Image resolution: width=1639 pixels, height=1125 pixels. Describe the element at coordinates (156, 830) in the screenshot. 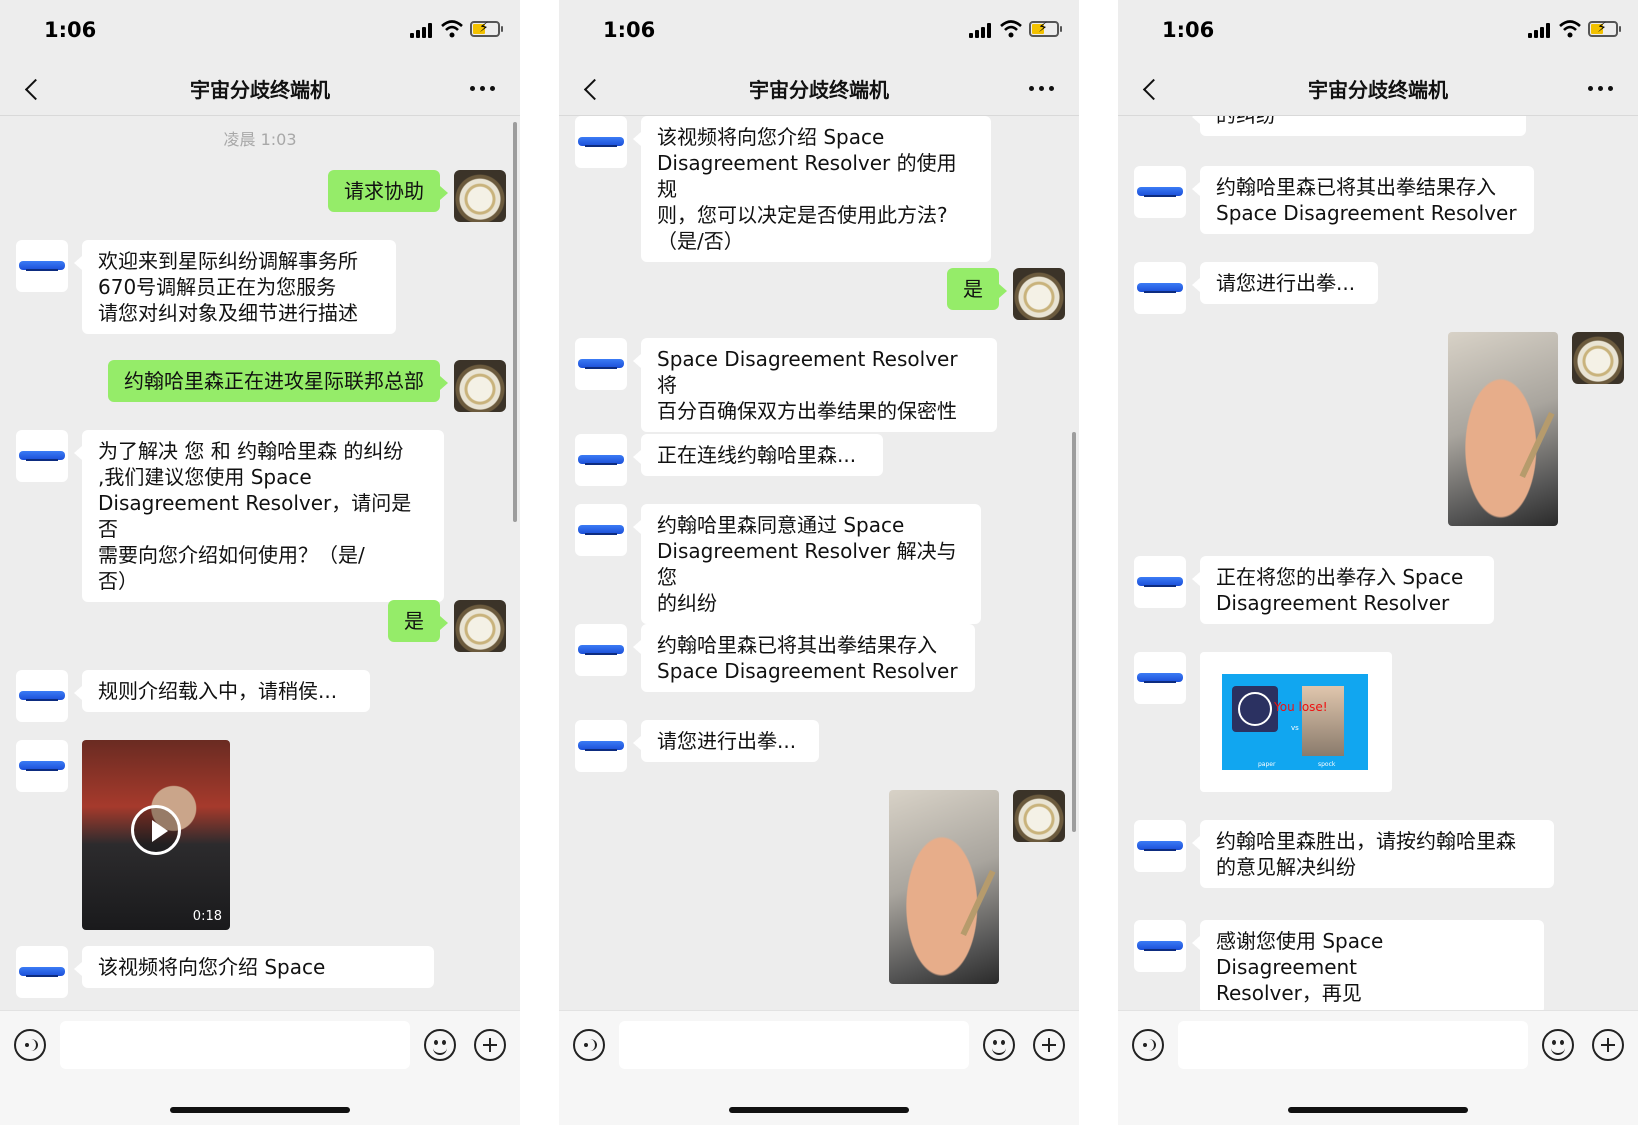

I see `play-icon` at that location.